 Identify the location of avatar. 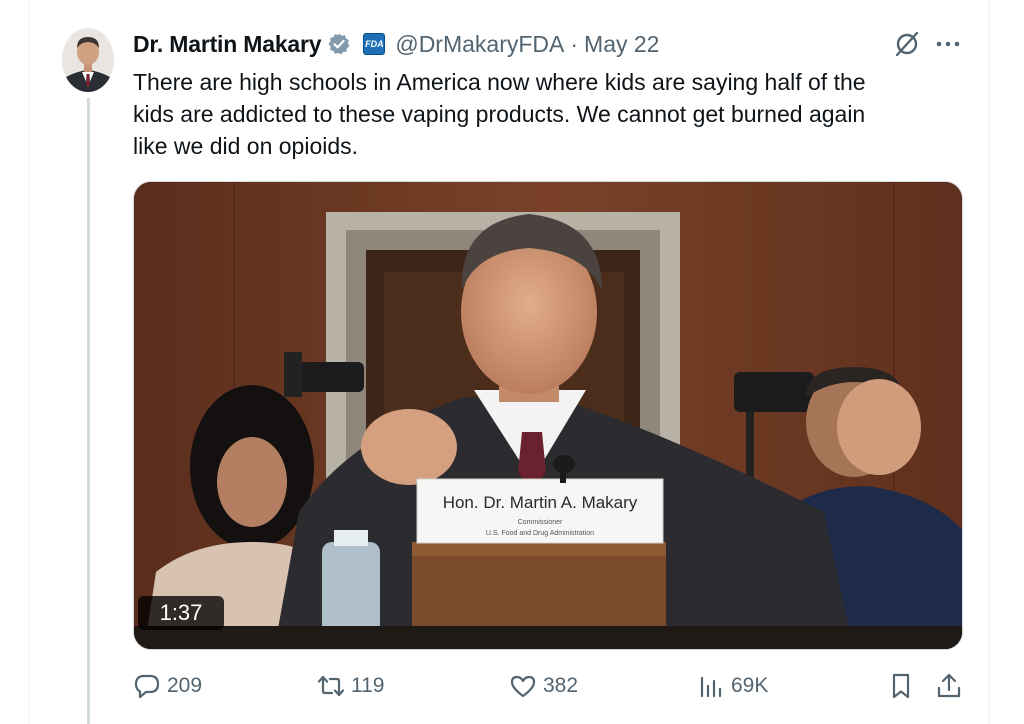
(88, 60).